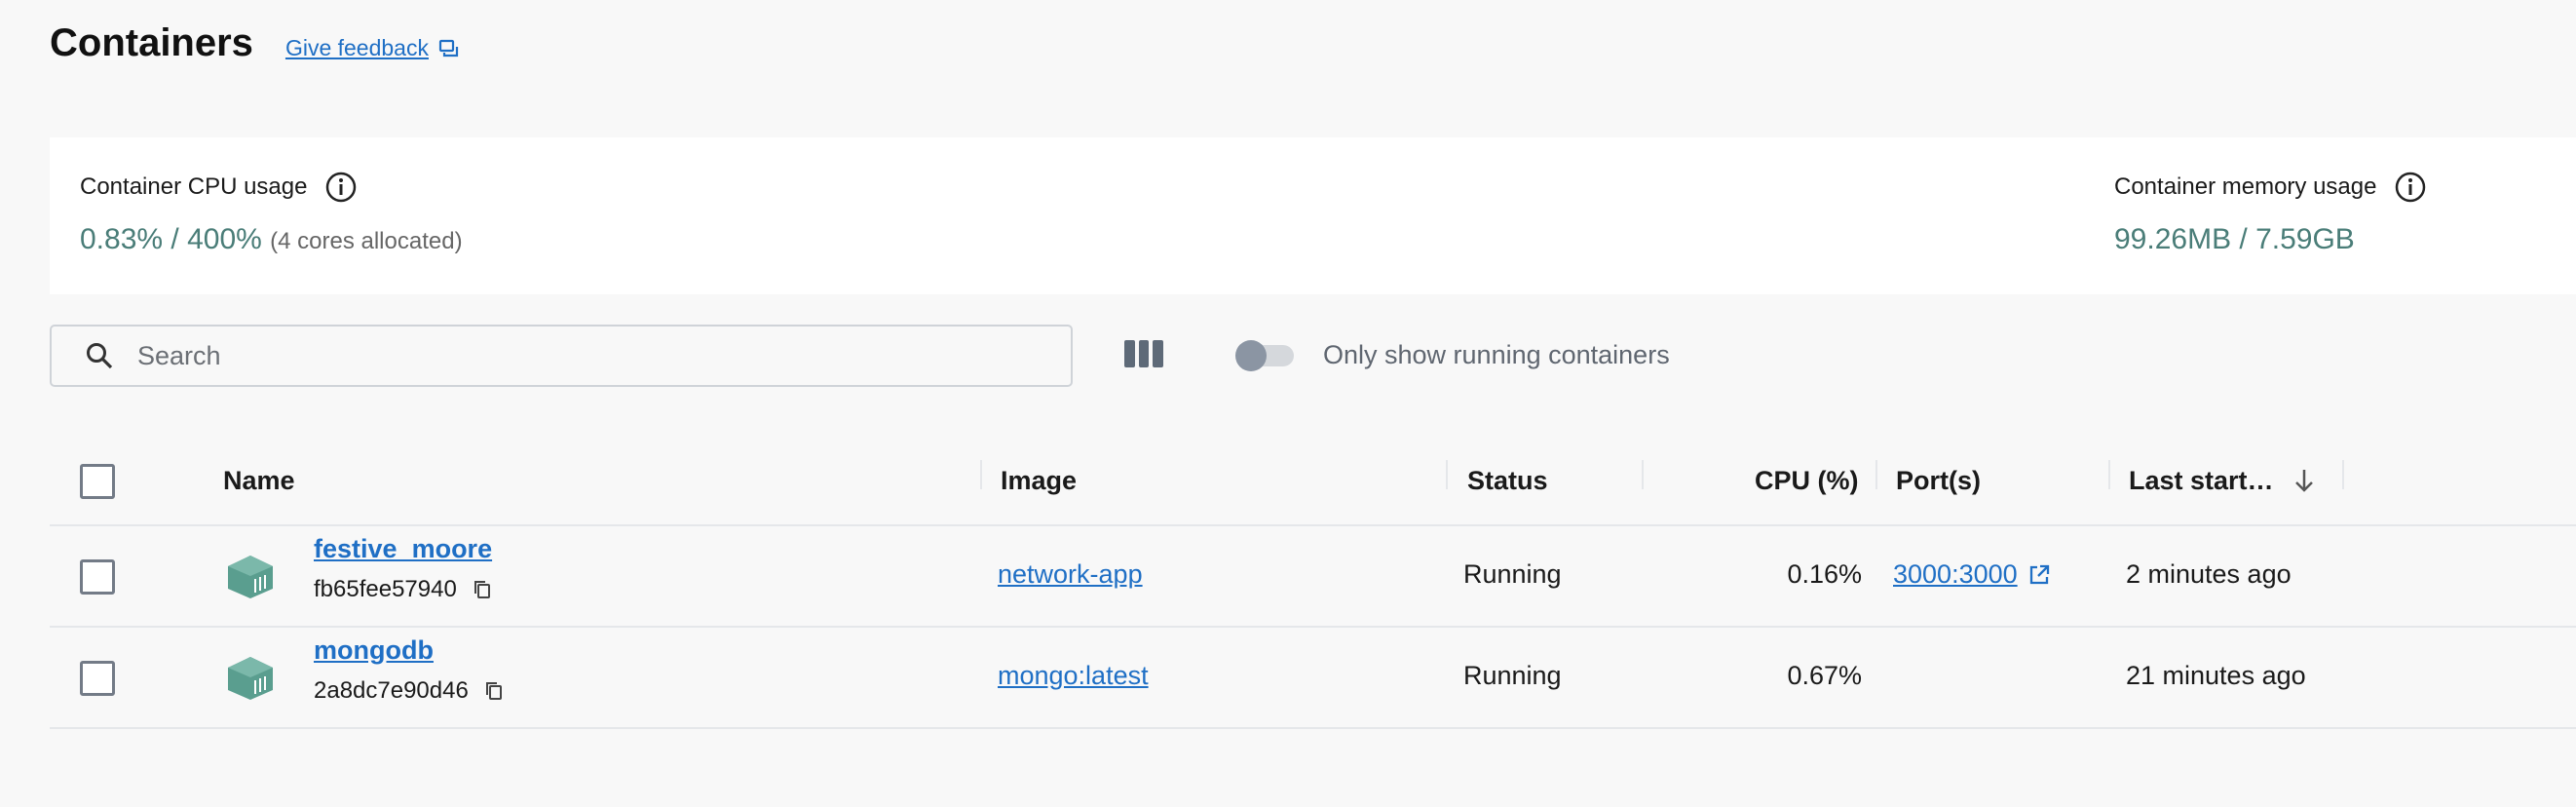 The image size is (2576, 807). Describe the element at coordinates (1938, 480) in the screenshot. I see `column-header-ports: Port(s)` at that location.